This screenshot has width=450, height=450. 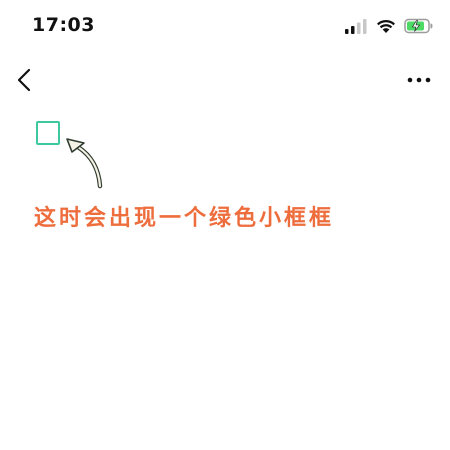 What do you see at coordinates (418, 26) in the screenshot?
I see `battery-charging-icon` at bounding box center [418, 26].